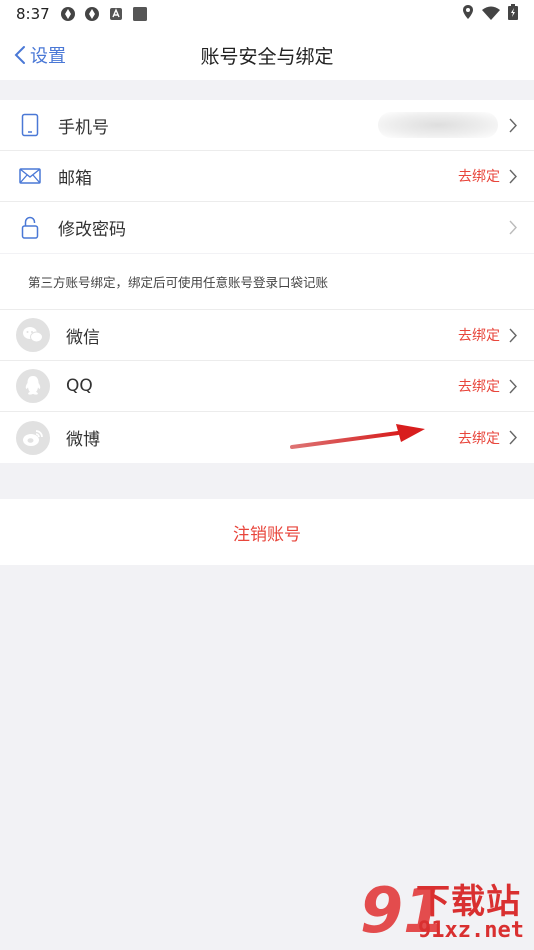 The height and width of the screenshot is (950, 534). I want to click on watermark-logo: 91 下载站 91xz.net, so click(445, 911).